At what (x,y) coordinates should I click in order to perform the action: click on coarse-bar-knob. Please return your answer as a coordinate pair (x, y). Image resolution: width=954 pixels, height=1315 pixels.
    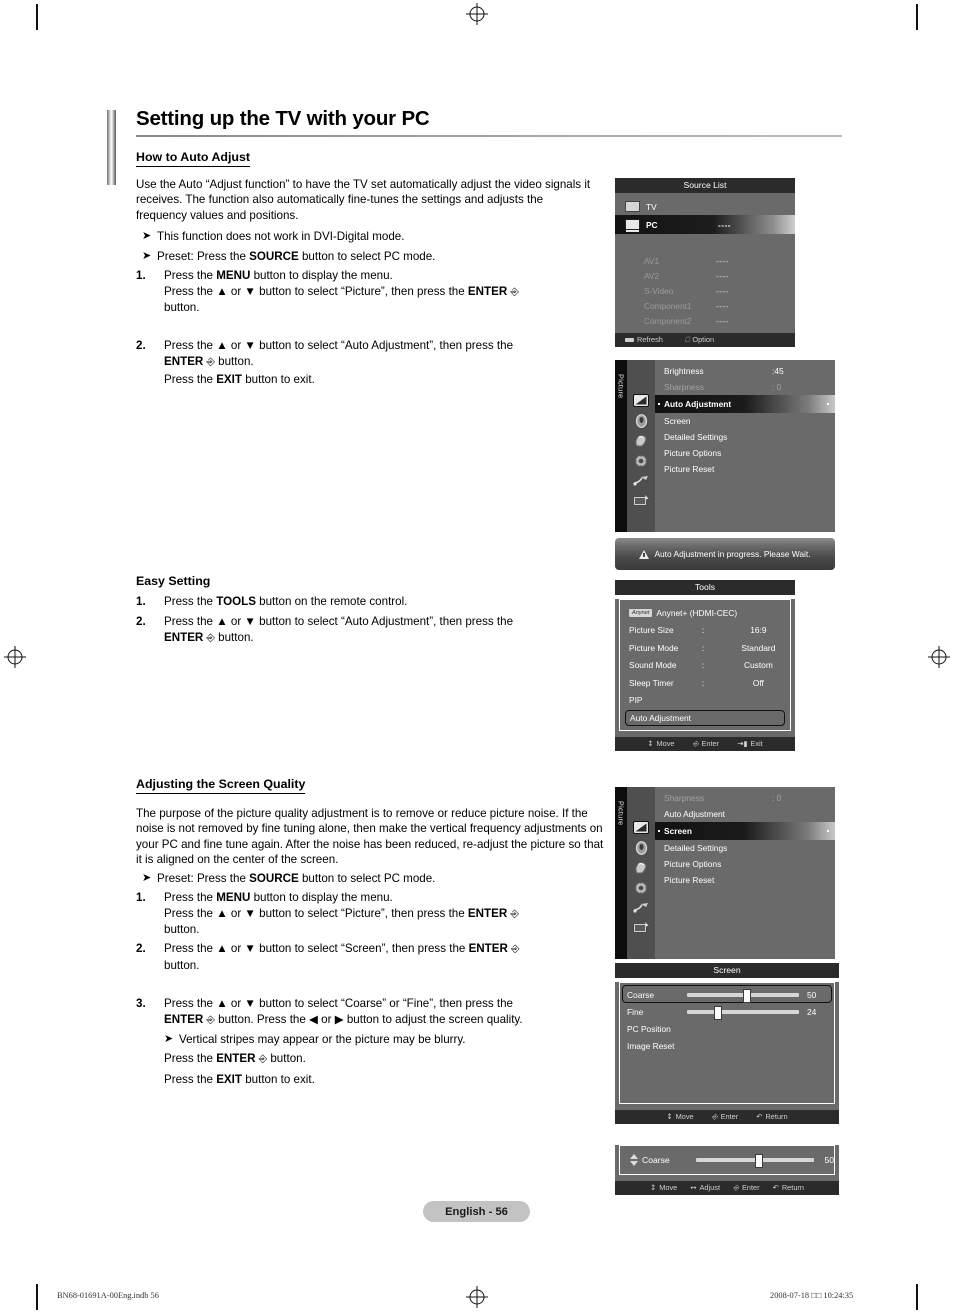
    Looking at the image, I should click on (758, 1161).